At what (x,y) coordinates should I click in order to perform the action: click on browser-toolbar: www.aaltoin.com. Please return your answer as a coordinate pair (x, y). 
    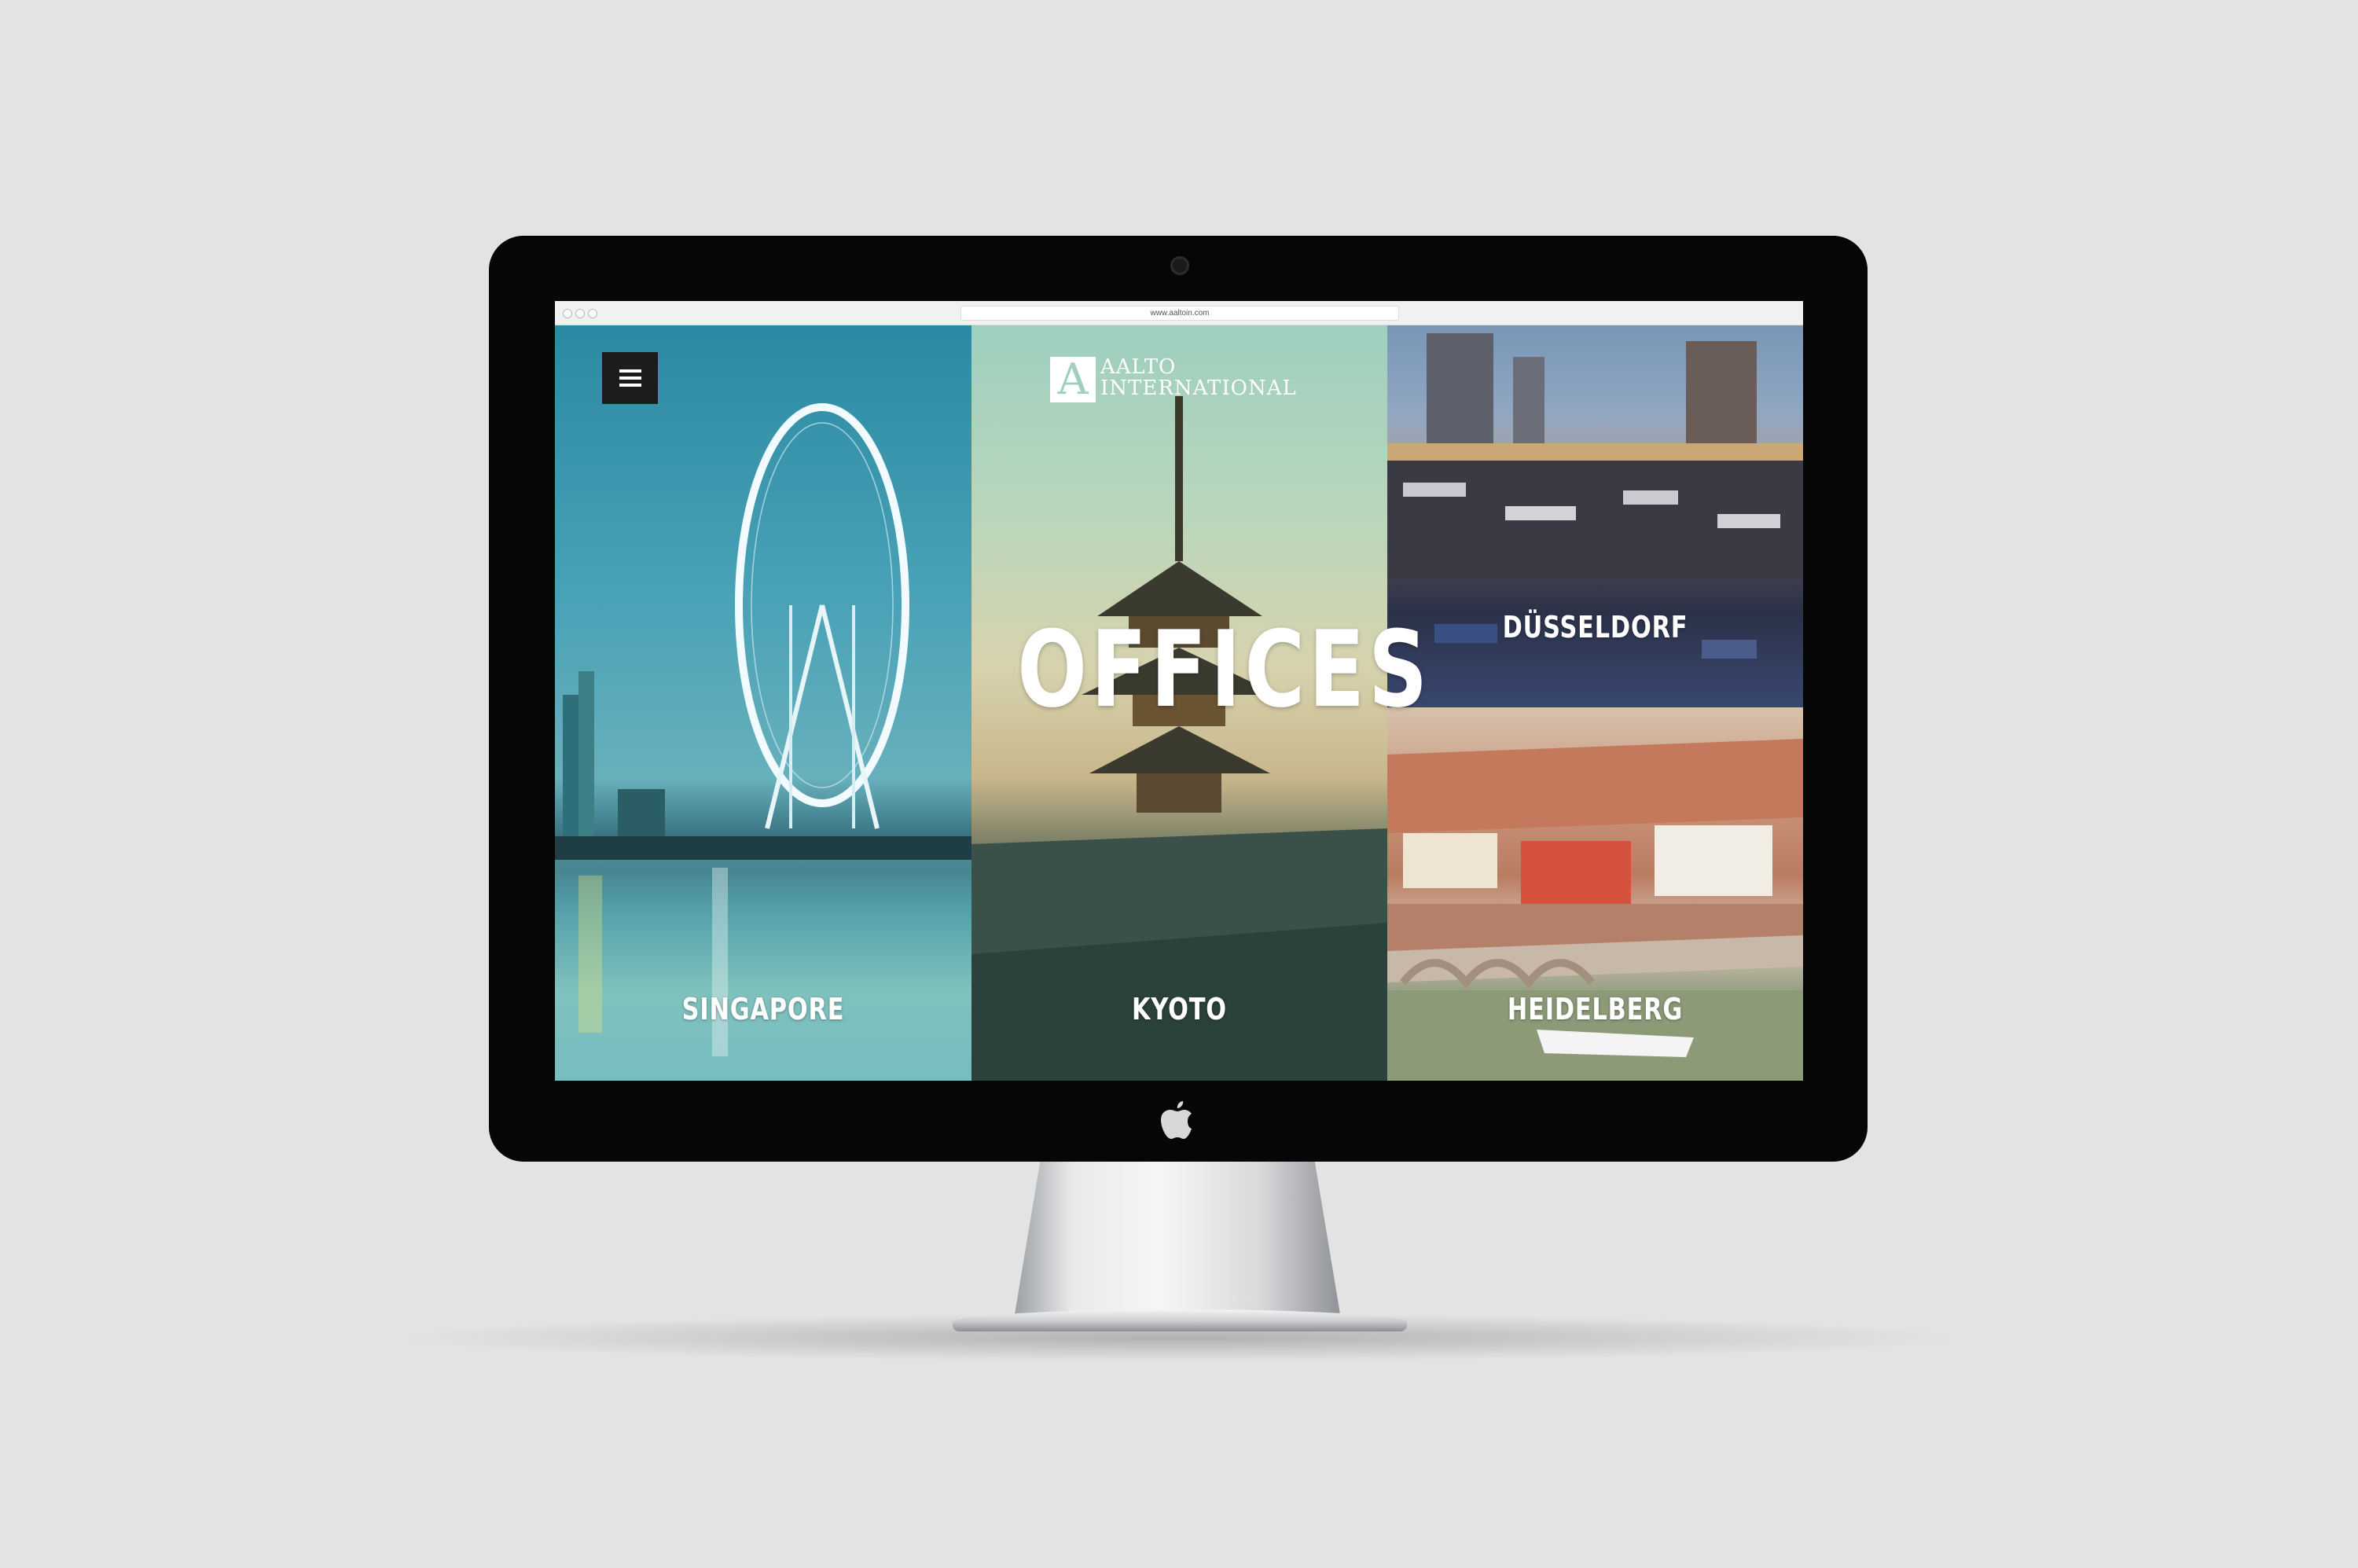
    Looking at the image, I should click on (1179, 313).